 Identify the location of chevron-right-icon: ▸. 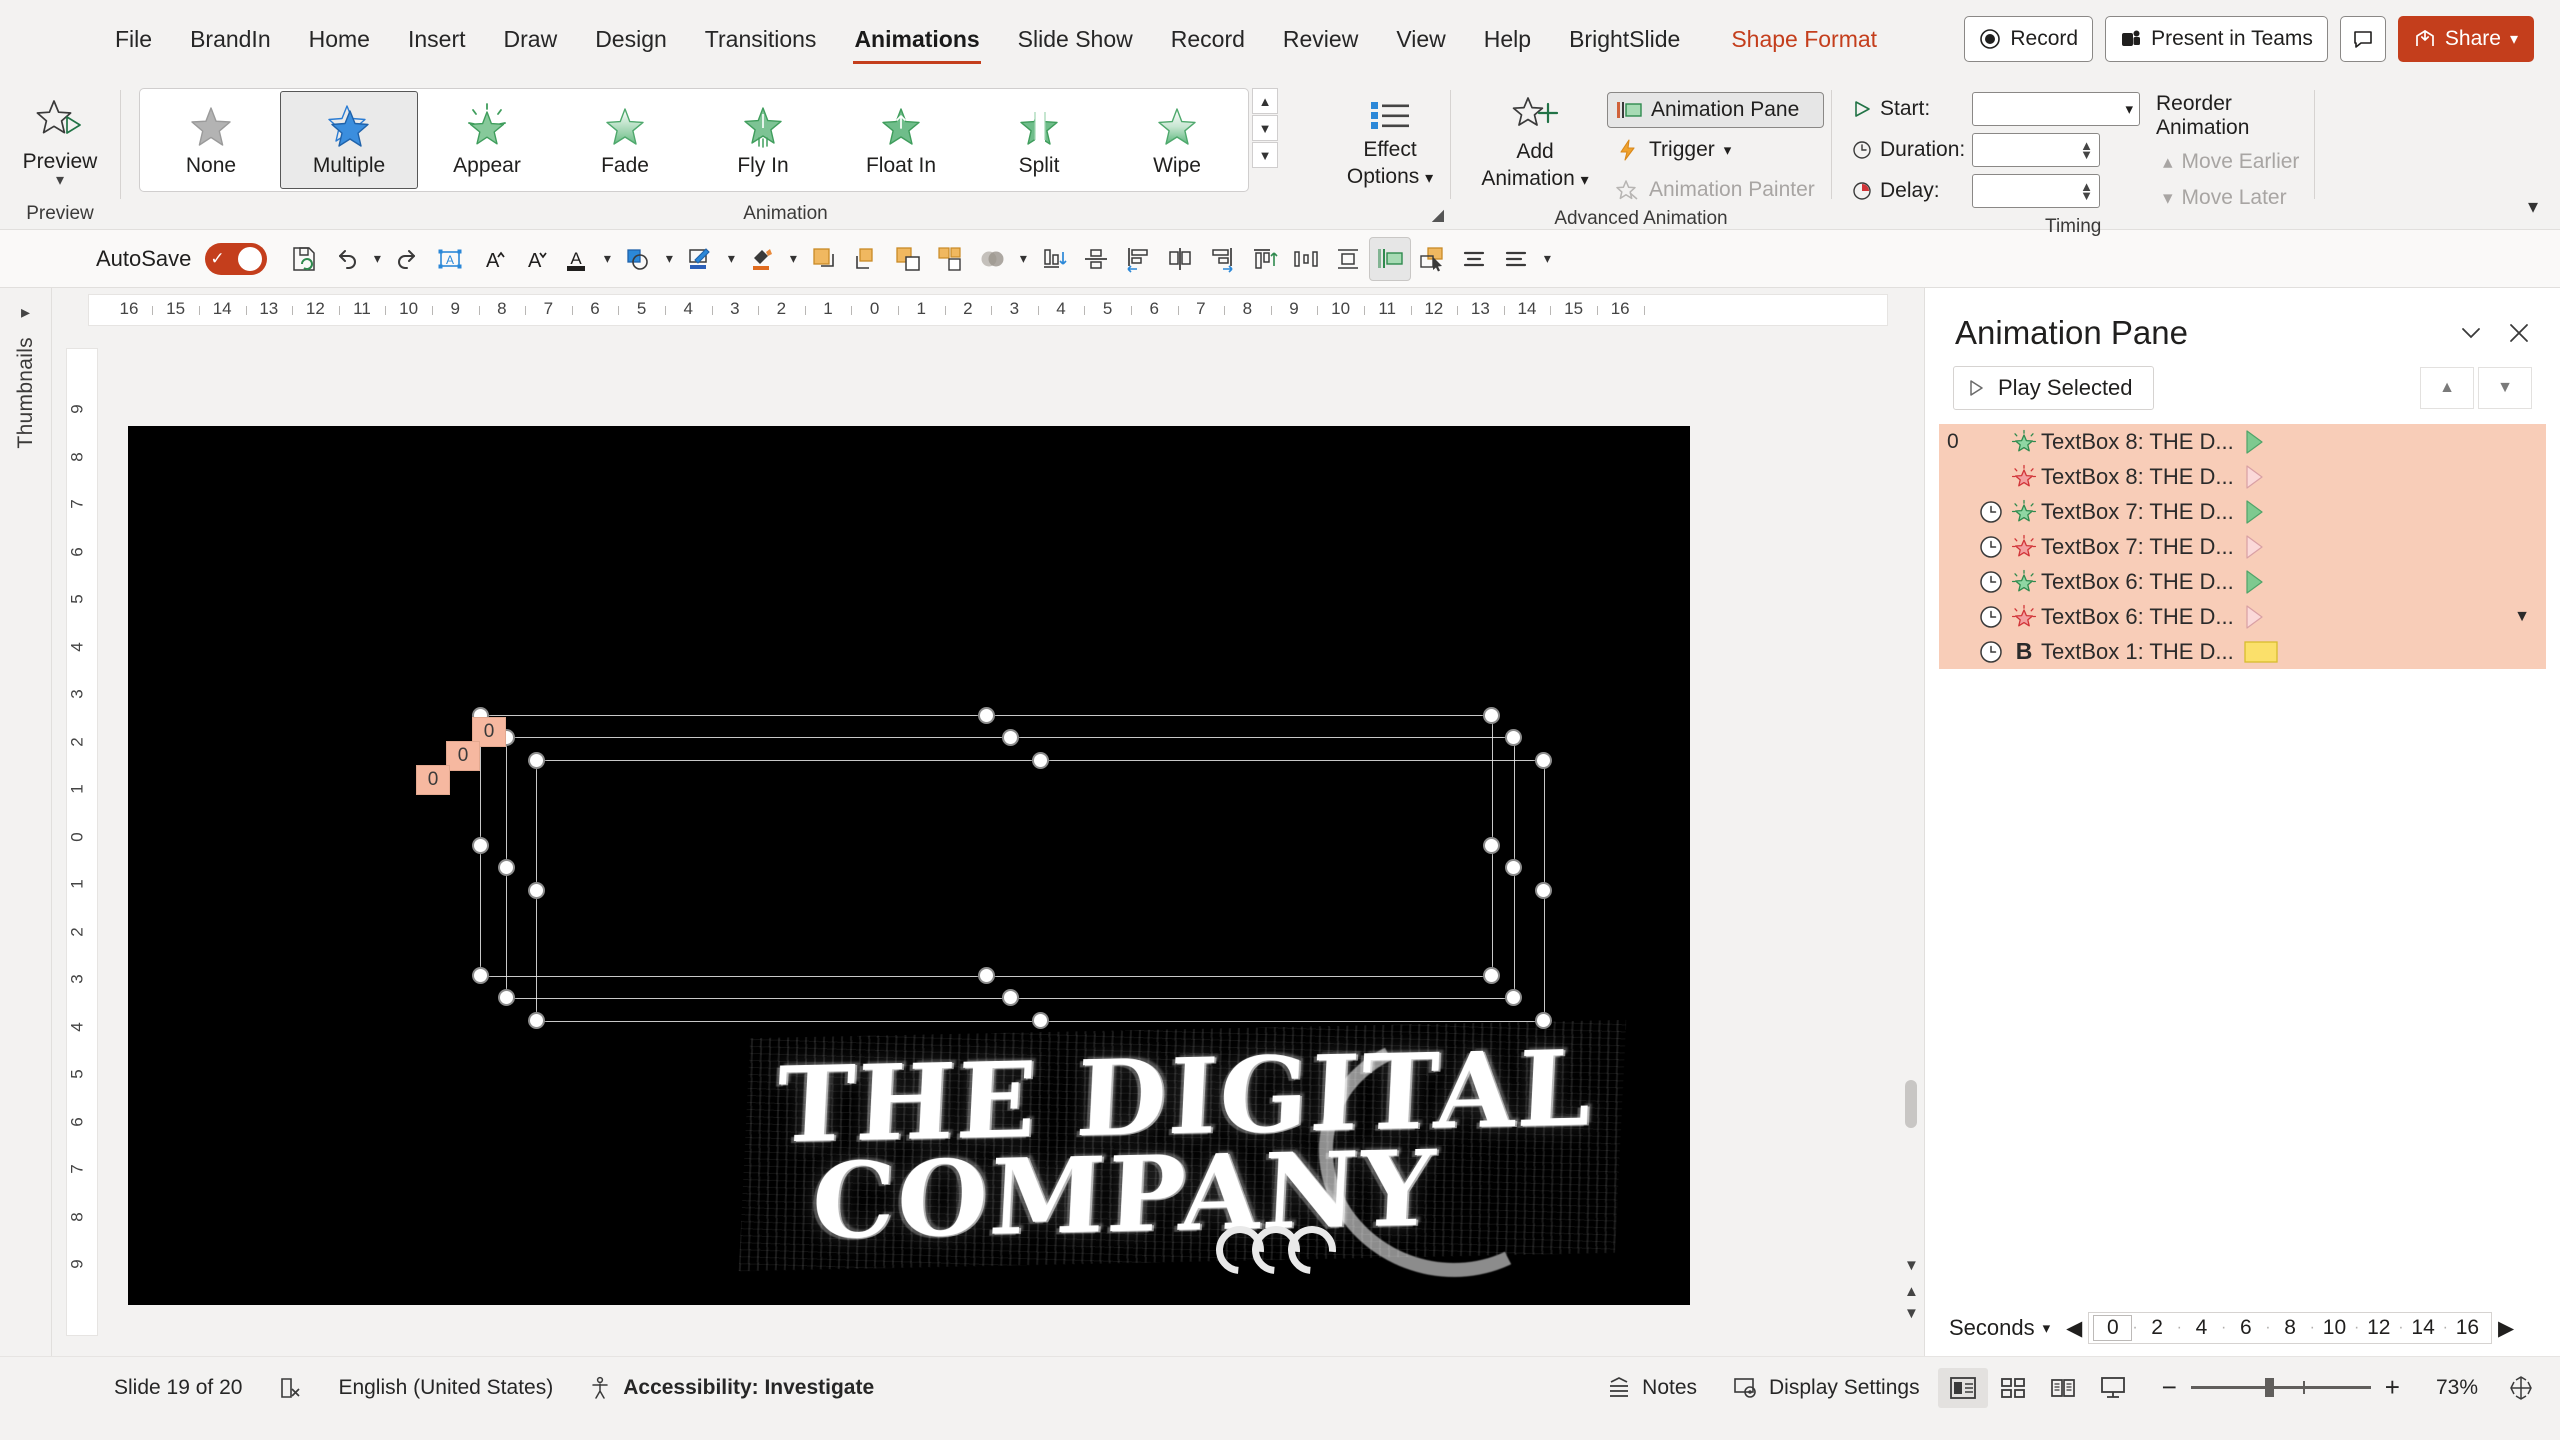
(25, 312).